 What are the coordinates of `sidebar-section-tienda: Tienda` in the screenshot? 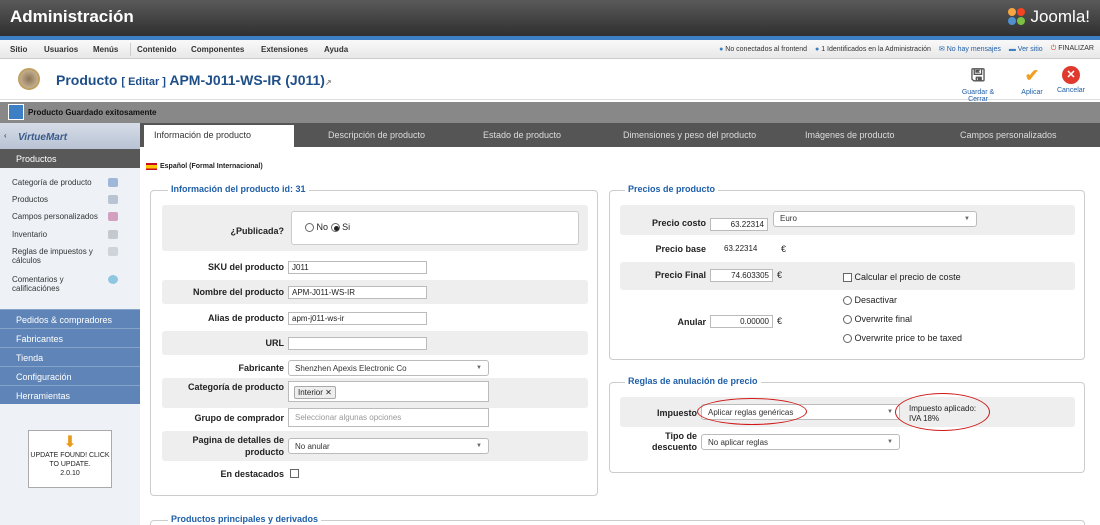 It's located at (70, 356).